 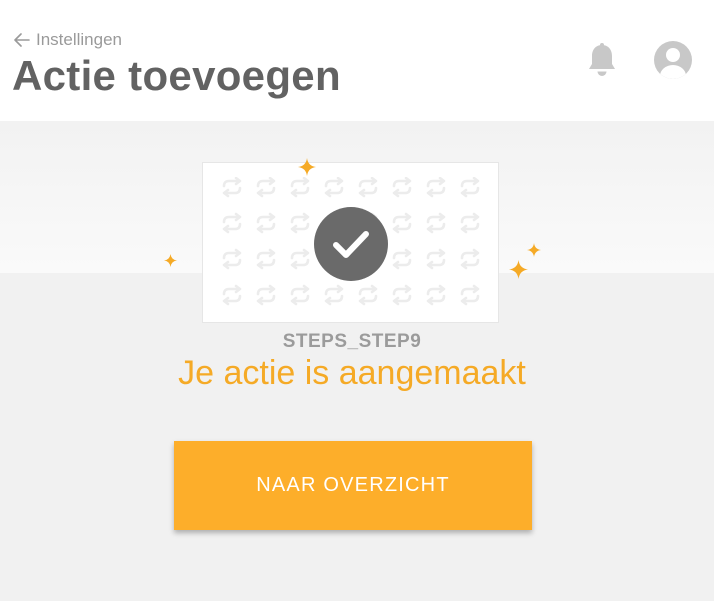 I want to click on bell-icon, so click(x=602, y=60).